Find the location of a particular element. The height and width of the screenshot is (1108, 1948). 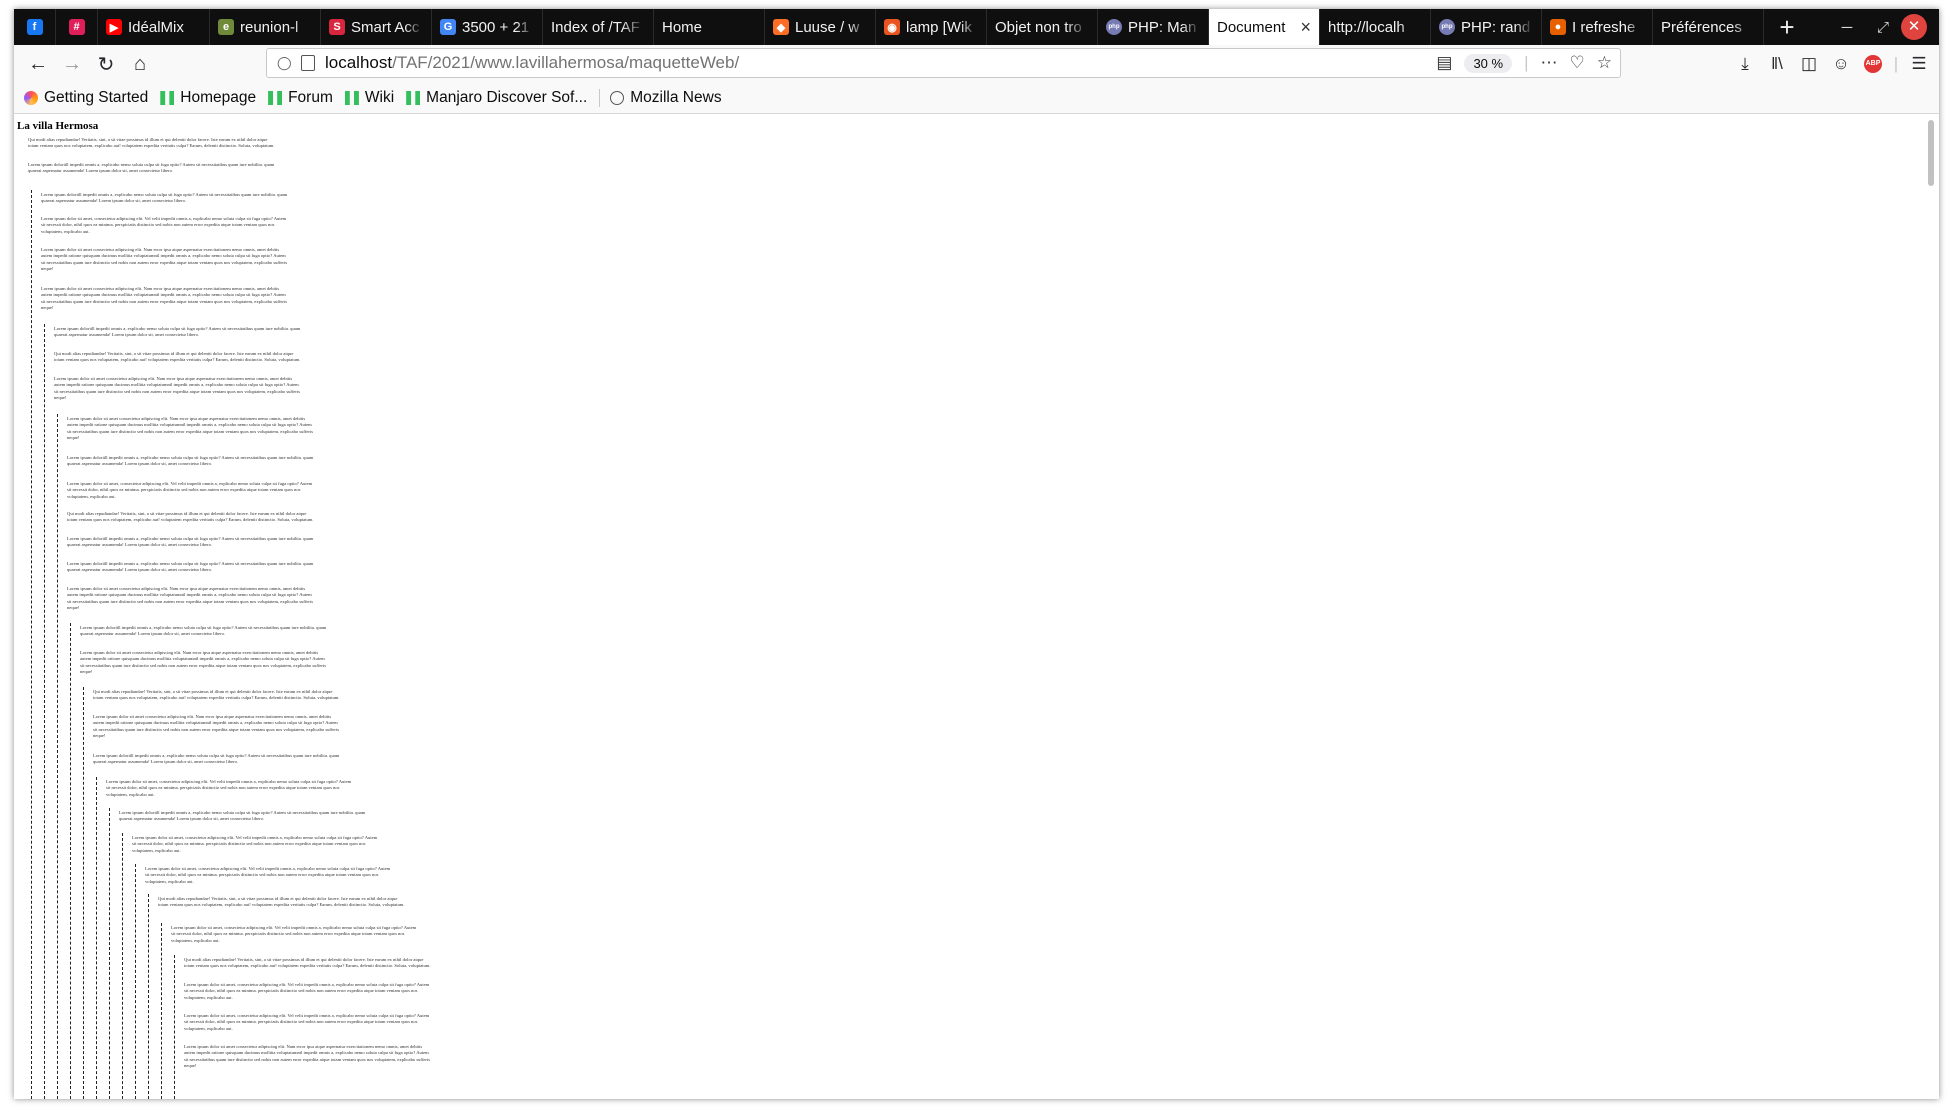

shield-icon: ◯ is located at coordinates (285, 63).